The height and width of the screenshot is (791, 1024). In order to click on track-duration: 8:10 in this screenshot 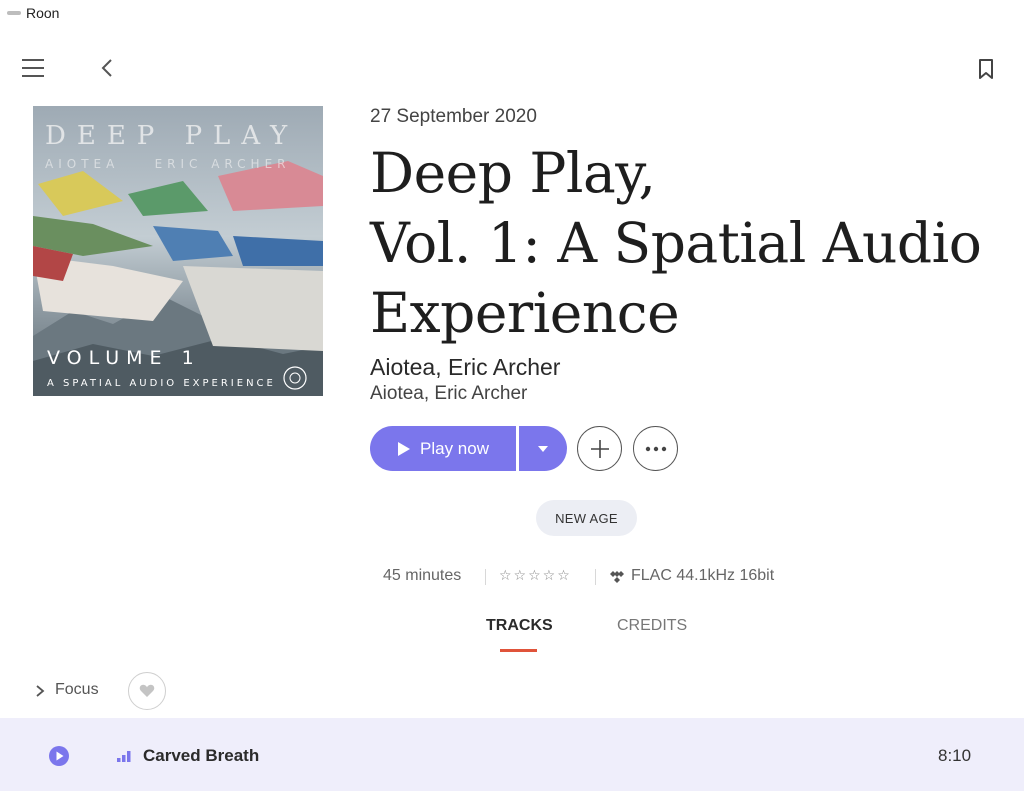, I will do `click(955, 755)`.